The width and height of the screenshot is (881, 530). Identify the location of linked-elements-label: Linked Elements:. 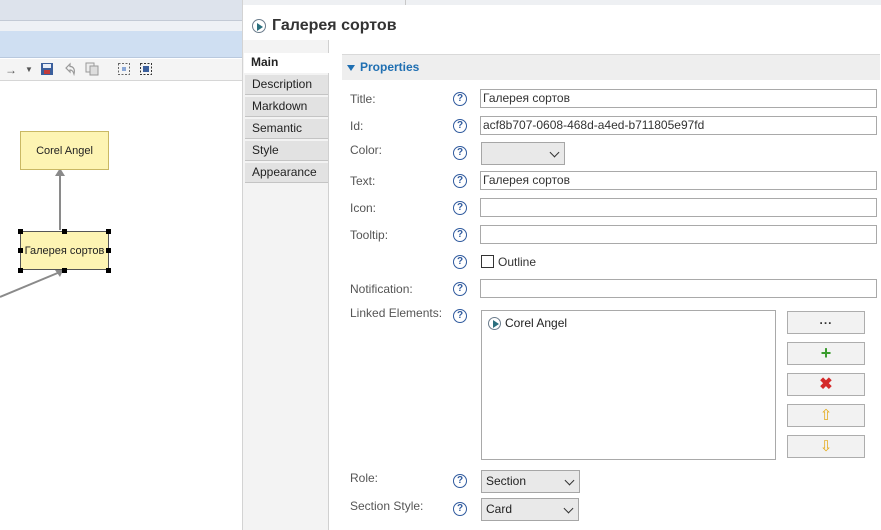
(396, 313).